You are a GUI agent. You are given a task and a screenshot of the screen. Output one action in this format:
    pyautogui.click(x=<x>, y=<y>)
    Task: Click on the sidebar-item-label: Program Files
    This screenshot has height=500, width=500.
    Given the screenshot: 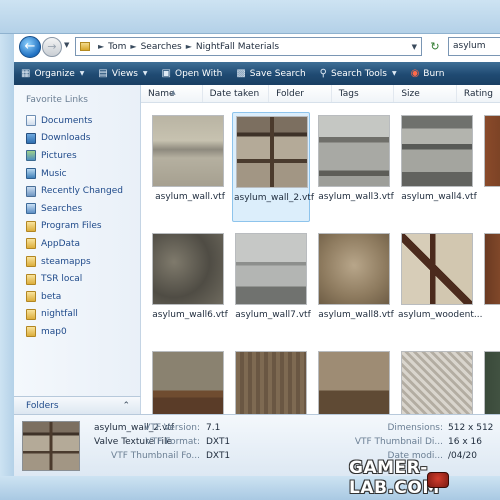 What is the action you would take?
    pyautogui.click(x=71, y=226)
    